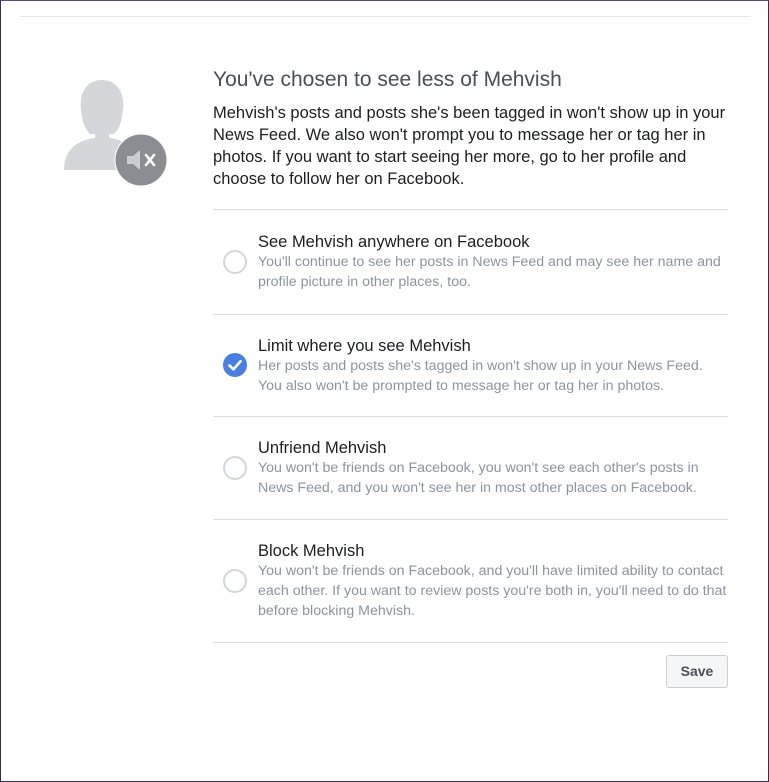 The height and width of the screenshot is (782, 769). Describe the element at coordinates (322, 448) in the screenshot. I see `option-title: Unfriend Mehvish` at that location.